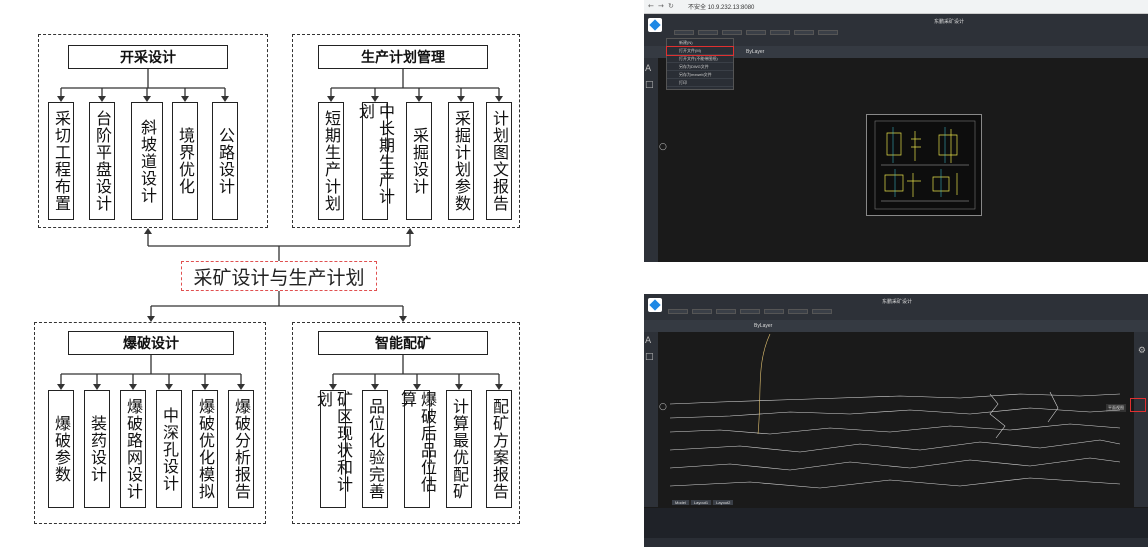 The width and height of the screenshot is (1148, 547). What do you see at coordinates (61, 161) in the screenshot?
I see `leaf-node: 采切工程布置` at bounding box center [61, 161].